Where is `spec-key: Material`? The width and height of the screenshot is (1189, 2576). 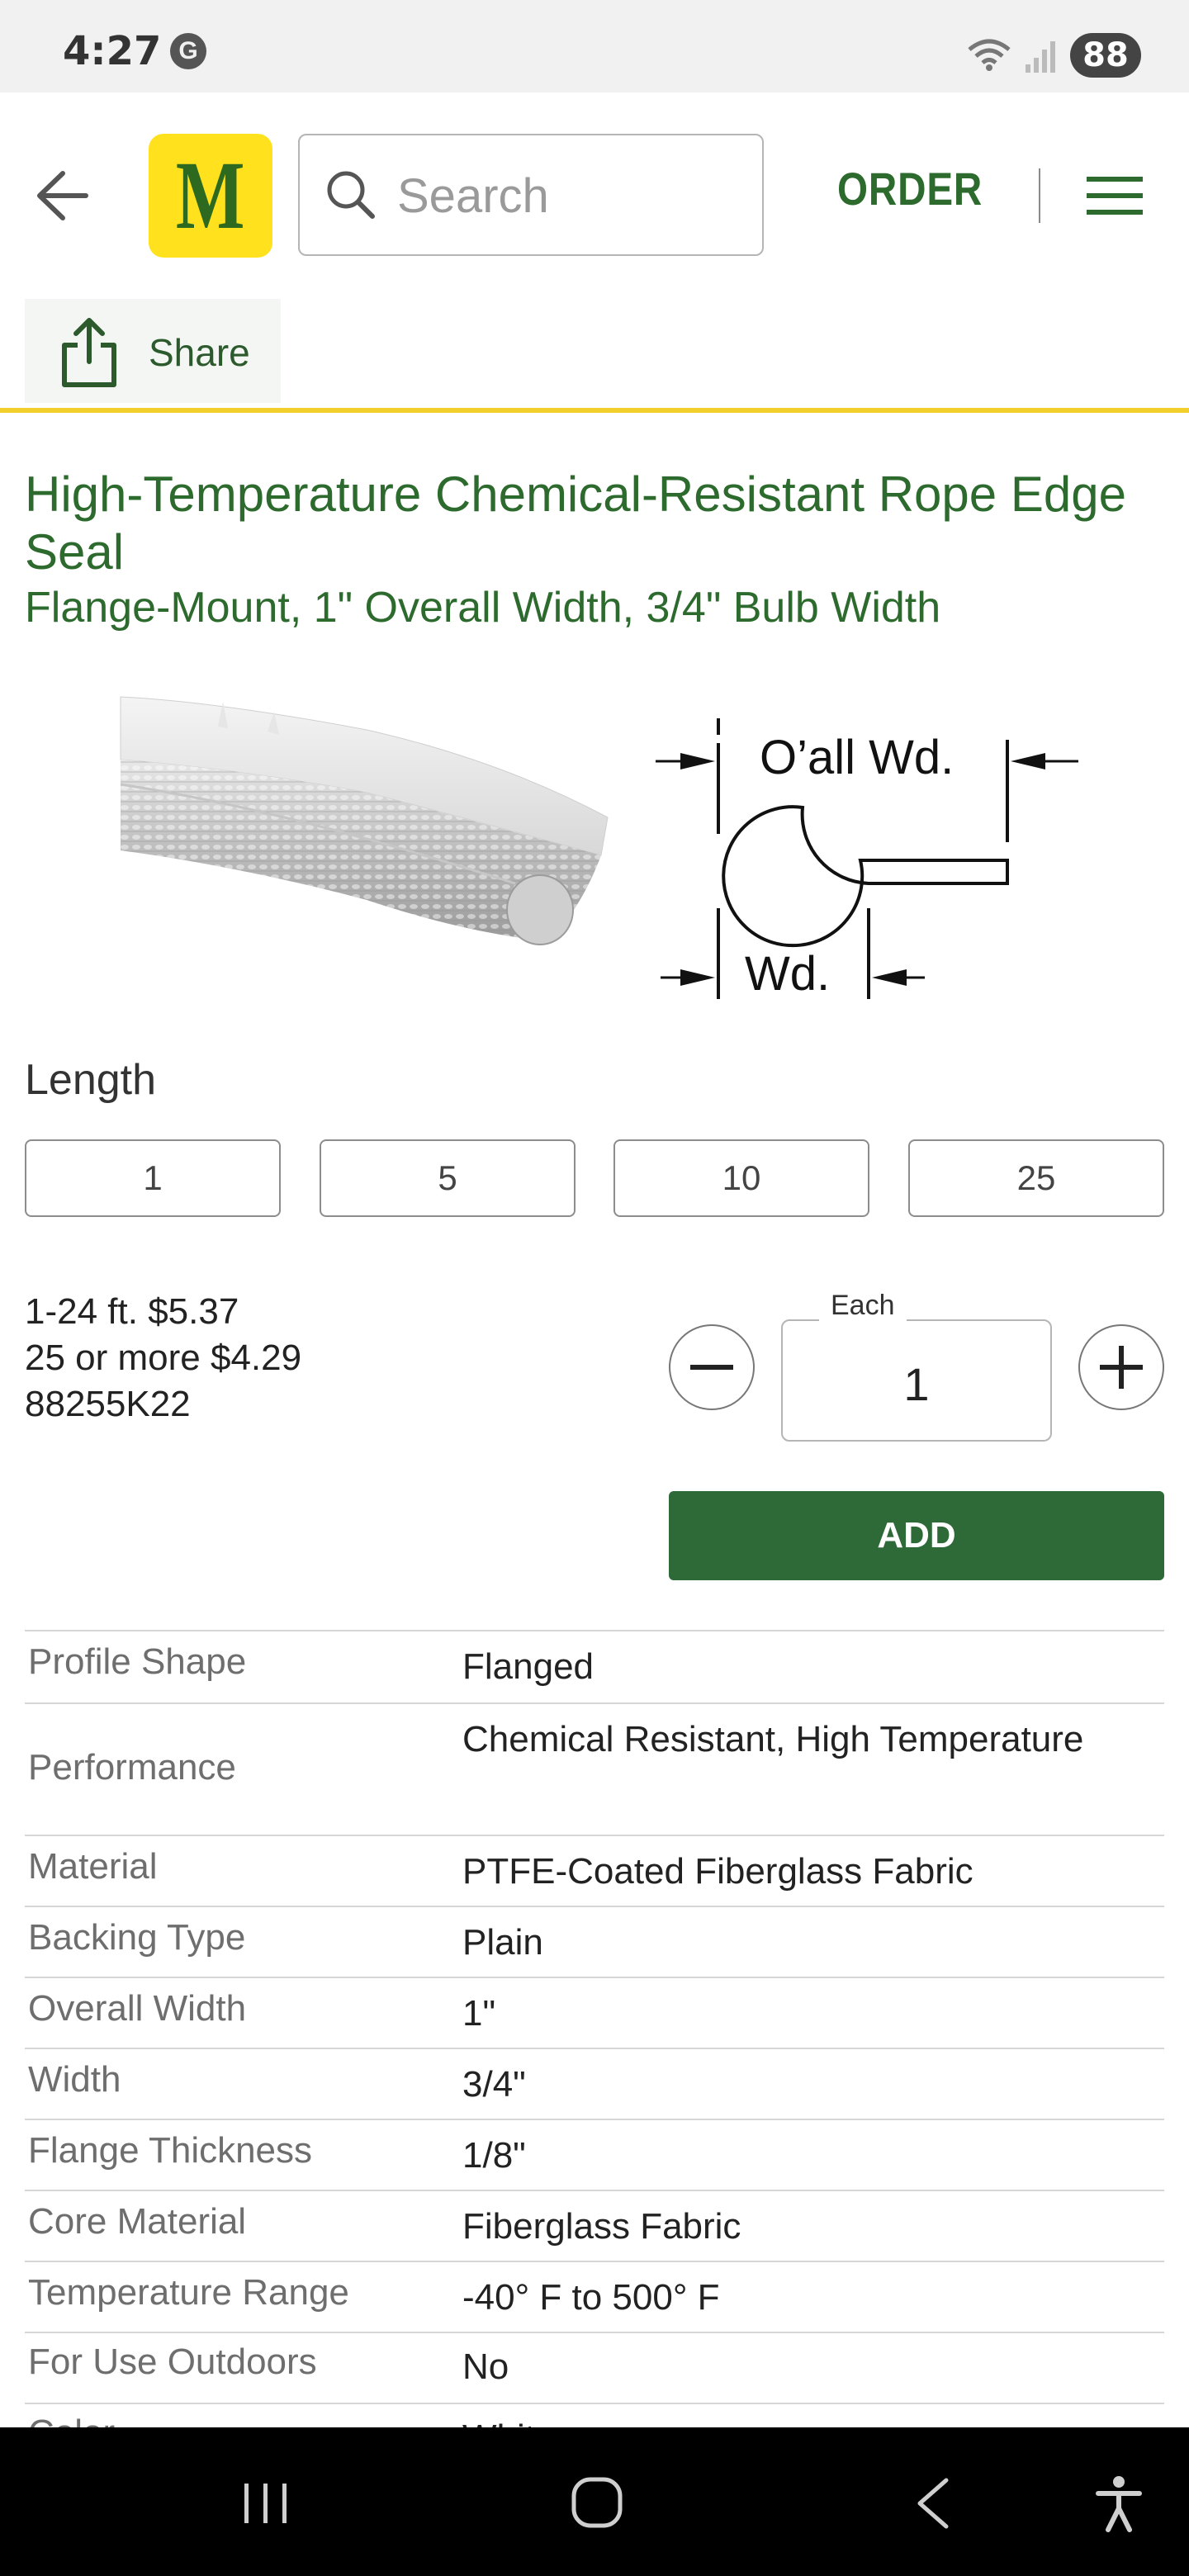
spec-key: Material is located at coordinates (93, 1866).